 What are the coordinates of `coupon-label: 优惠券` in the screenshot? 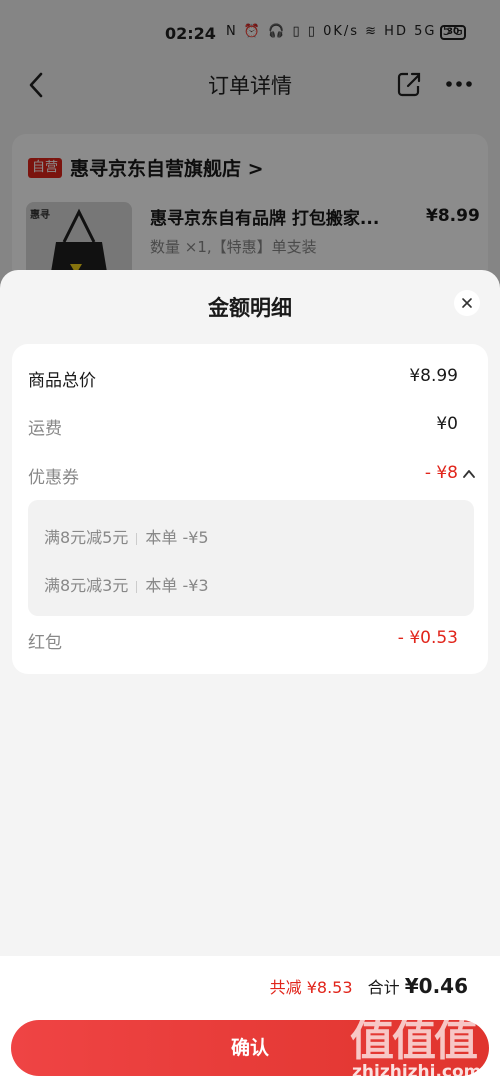 It's located at (53, 478).